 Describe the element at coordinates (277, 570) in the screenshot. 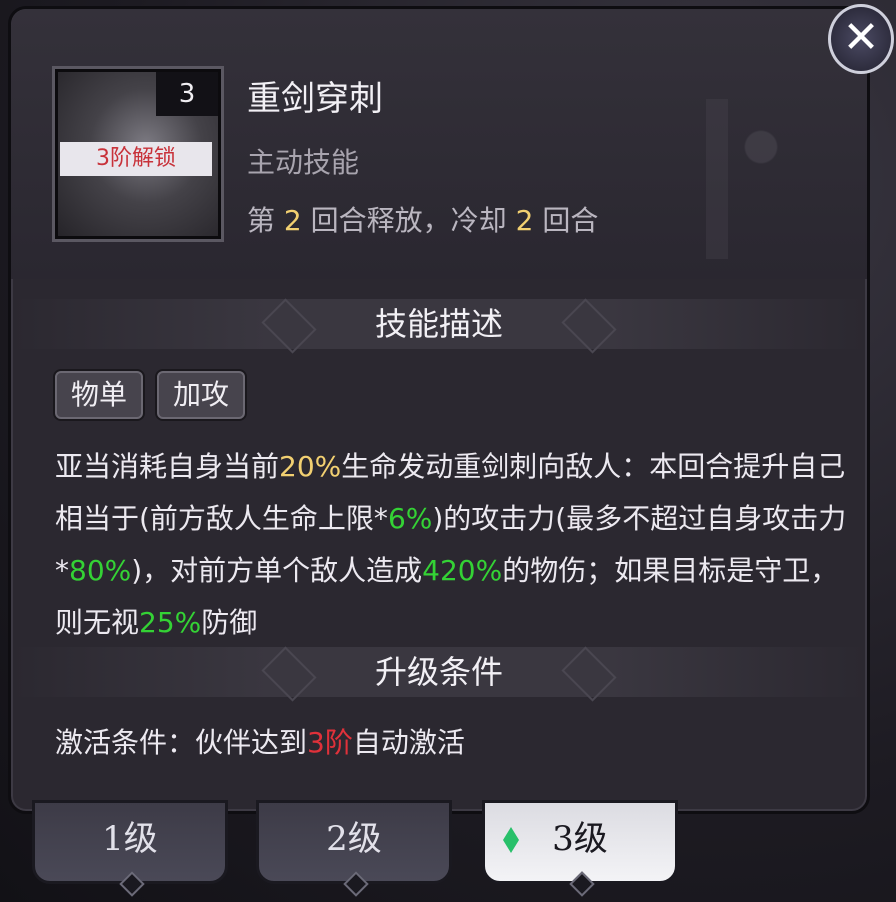

I see `desc-text-4: )，对前方单个敌人造成` at that location.